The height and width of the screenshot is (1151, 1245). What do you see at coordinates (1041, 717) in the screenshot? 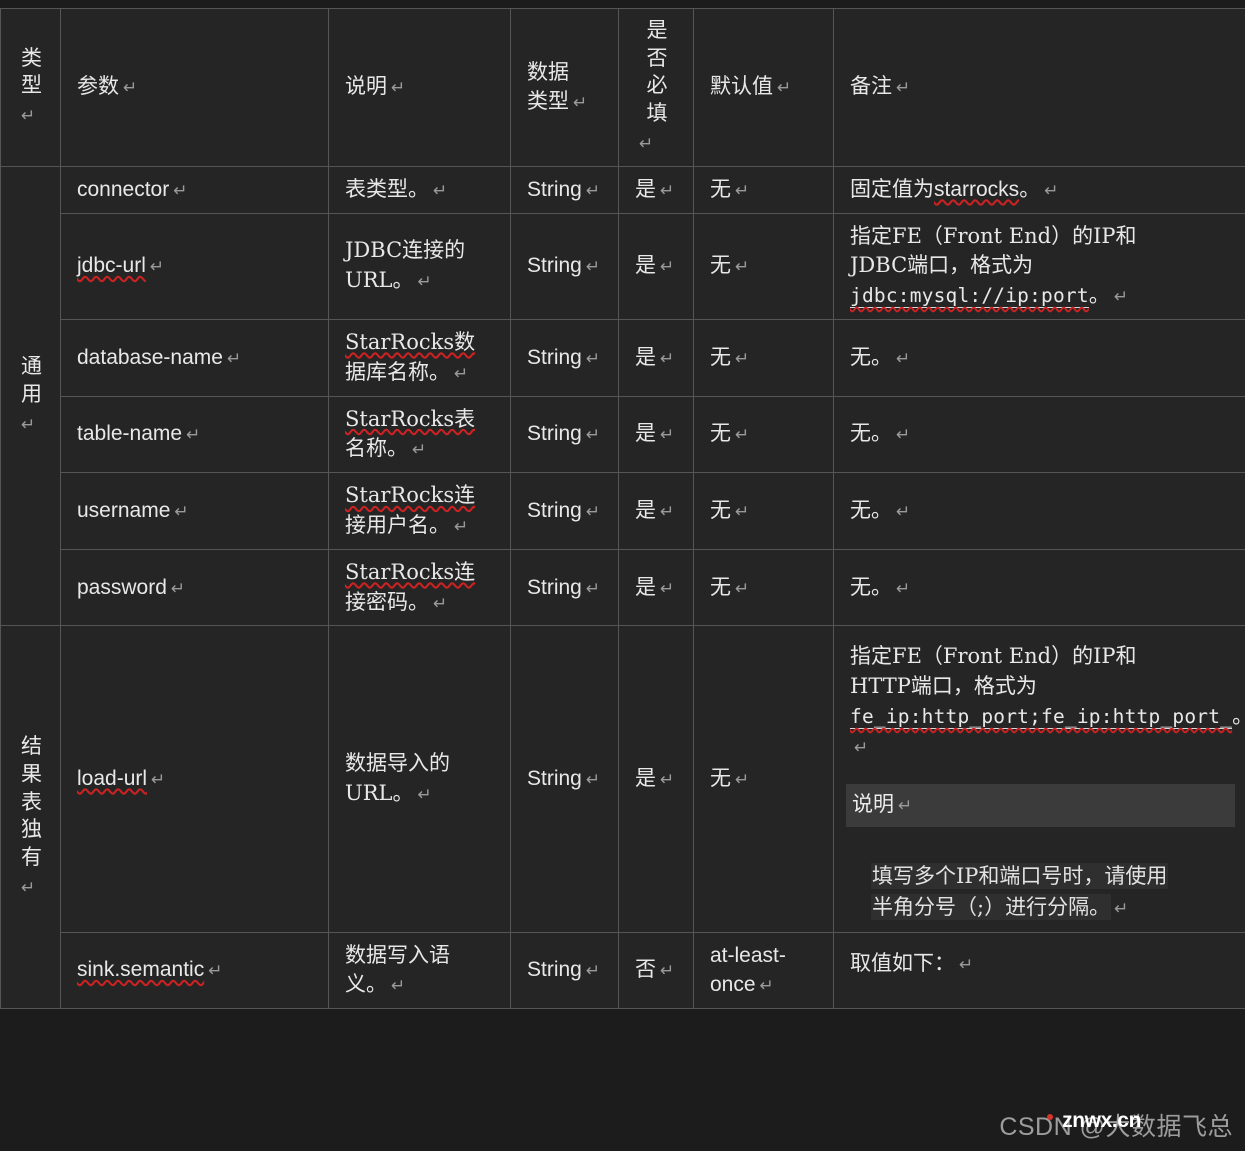
I see `remark-code-token: fe_ip:http_port;fe_ip:http_port_` at bounding box center [1041, 717].